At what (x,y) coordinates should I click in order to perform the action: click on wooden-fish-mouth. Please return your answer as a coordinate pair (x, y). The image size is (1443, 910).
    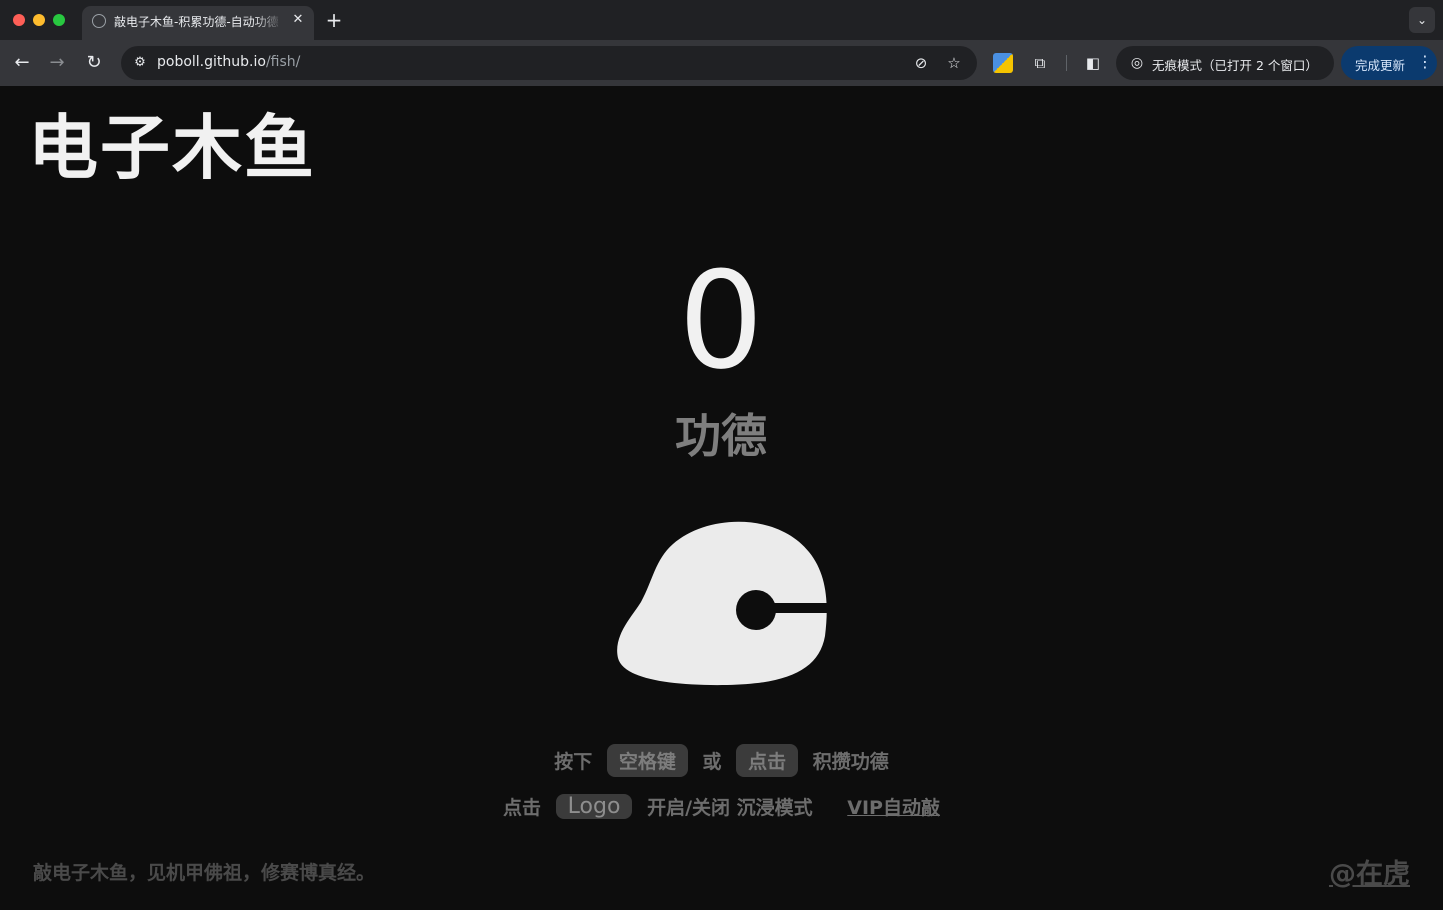
    Looking at the image, I should click on (794, 608).